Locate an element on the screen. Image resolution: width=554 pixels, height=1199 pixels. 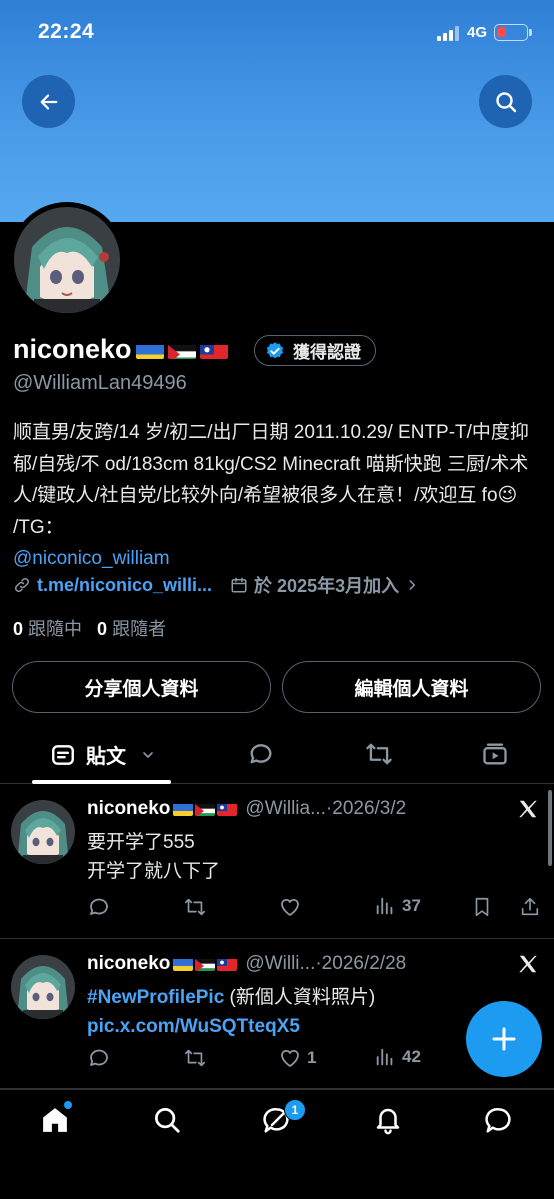
media-icon is located at coordinates (495, 754).